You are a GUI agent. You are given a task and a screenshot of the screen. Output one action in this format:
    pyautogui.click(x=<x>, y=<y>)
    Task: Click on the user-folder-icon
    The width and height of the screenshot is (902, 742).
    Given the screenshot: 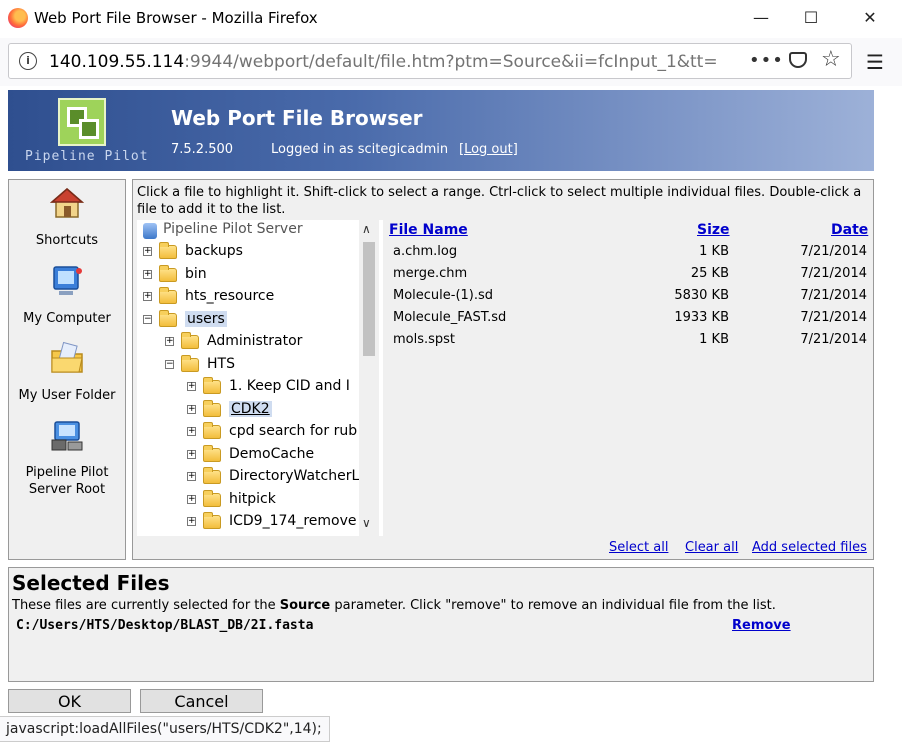 What is the action you would take?
    pyautogui.click(x=67, y=357)
    